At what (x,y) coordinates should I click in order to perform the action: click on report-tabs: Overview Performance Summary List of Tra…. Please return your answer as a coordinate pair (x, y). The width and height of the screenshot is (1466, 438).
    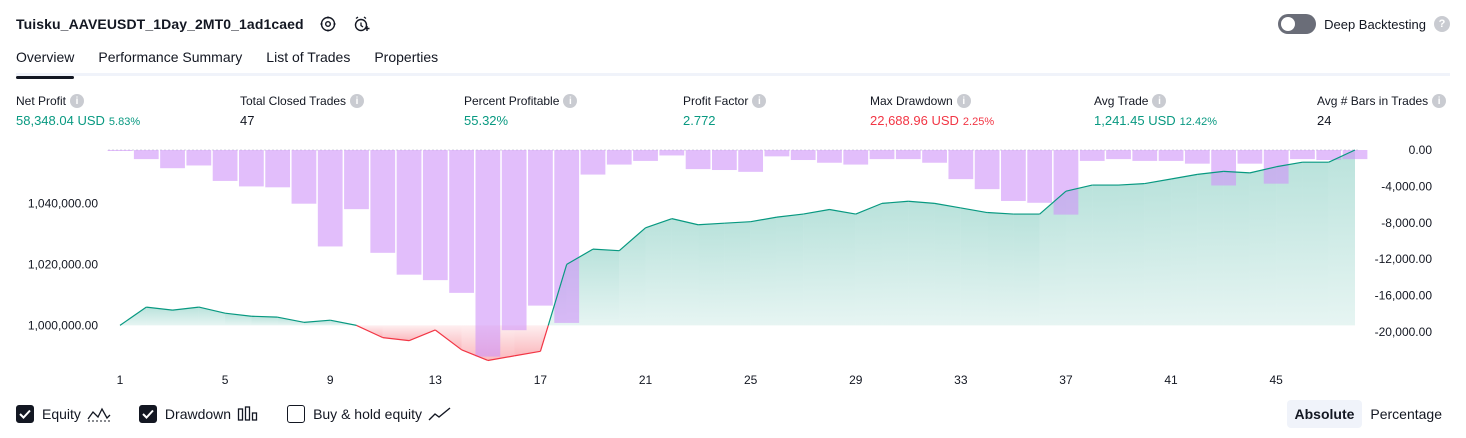
    Looking at the image, I should click on (733, 62).